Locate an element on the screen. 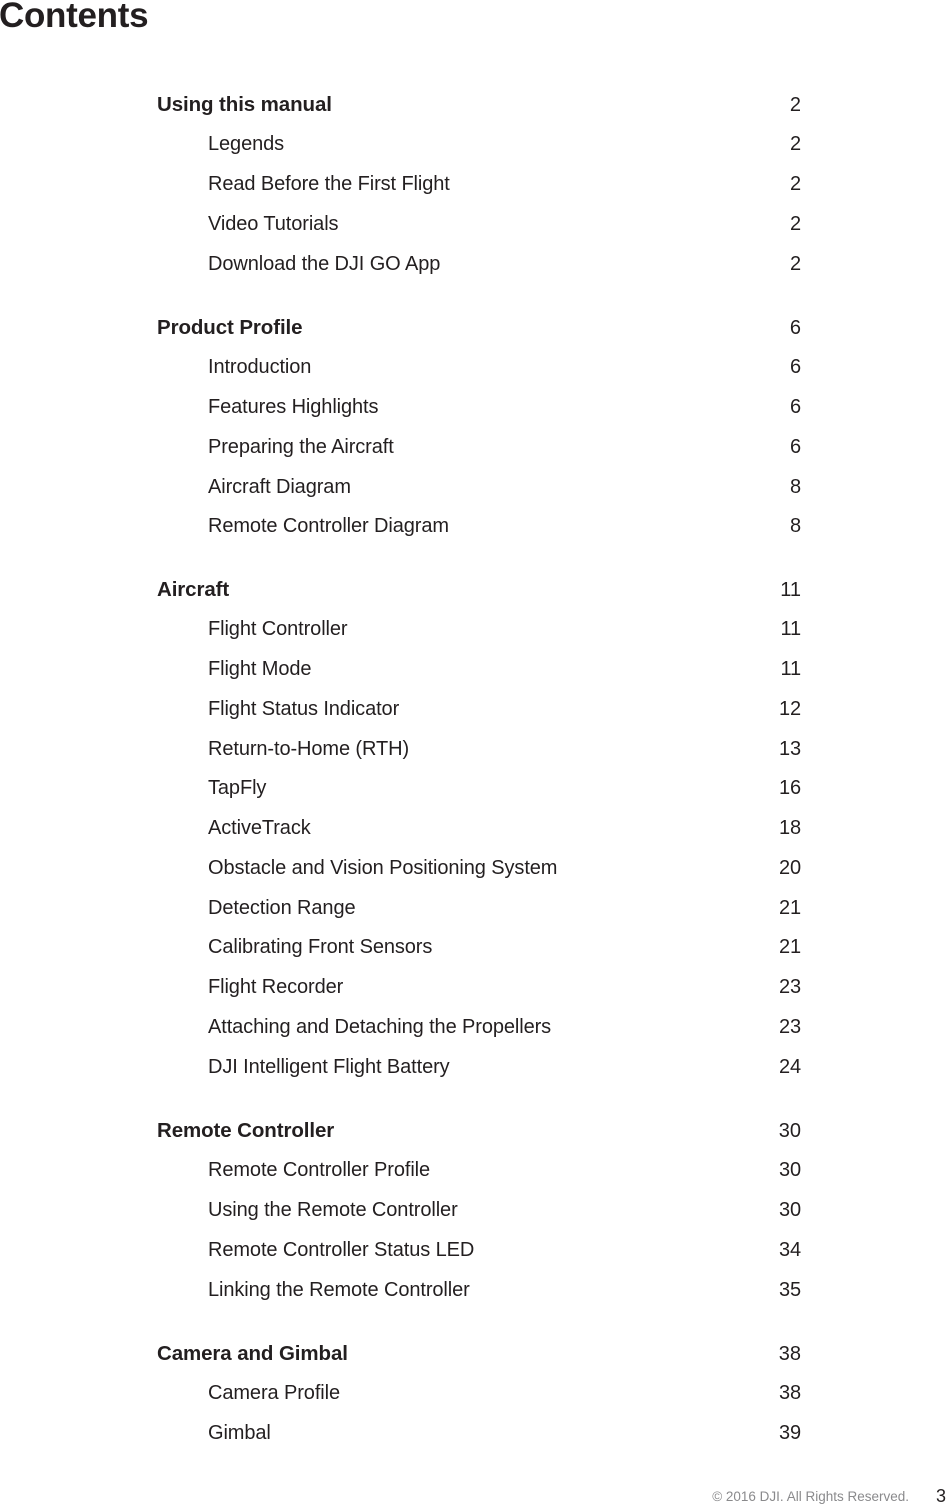 This screenshot has height=1508, width=948. toc-entry: Remote Controller Profile 30 is located at coordinates (504, 1171).